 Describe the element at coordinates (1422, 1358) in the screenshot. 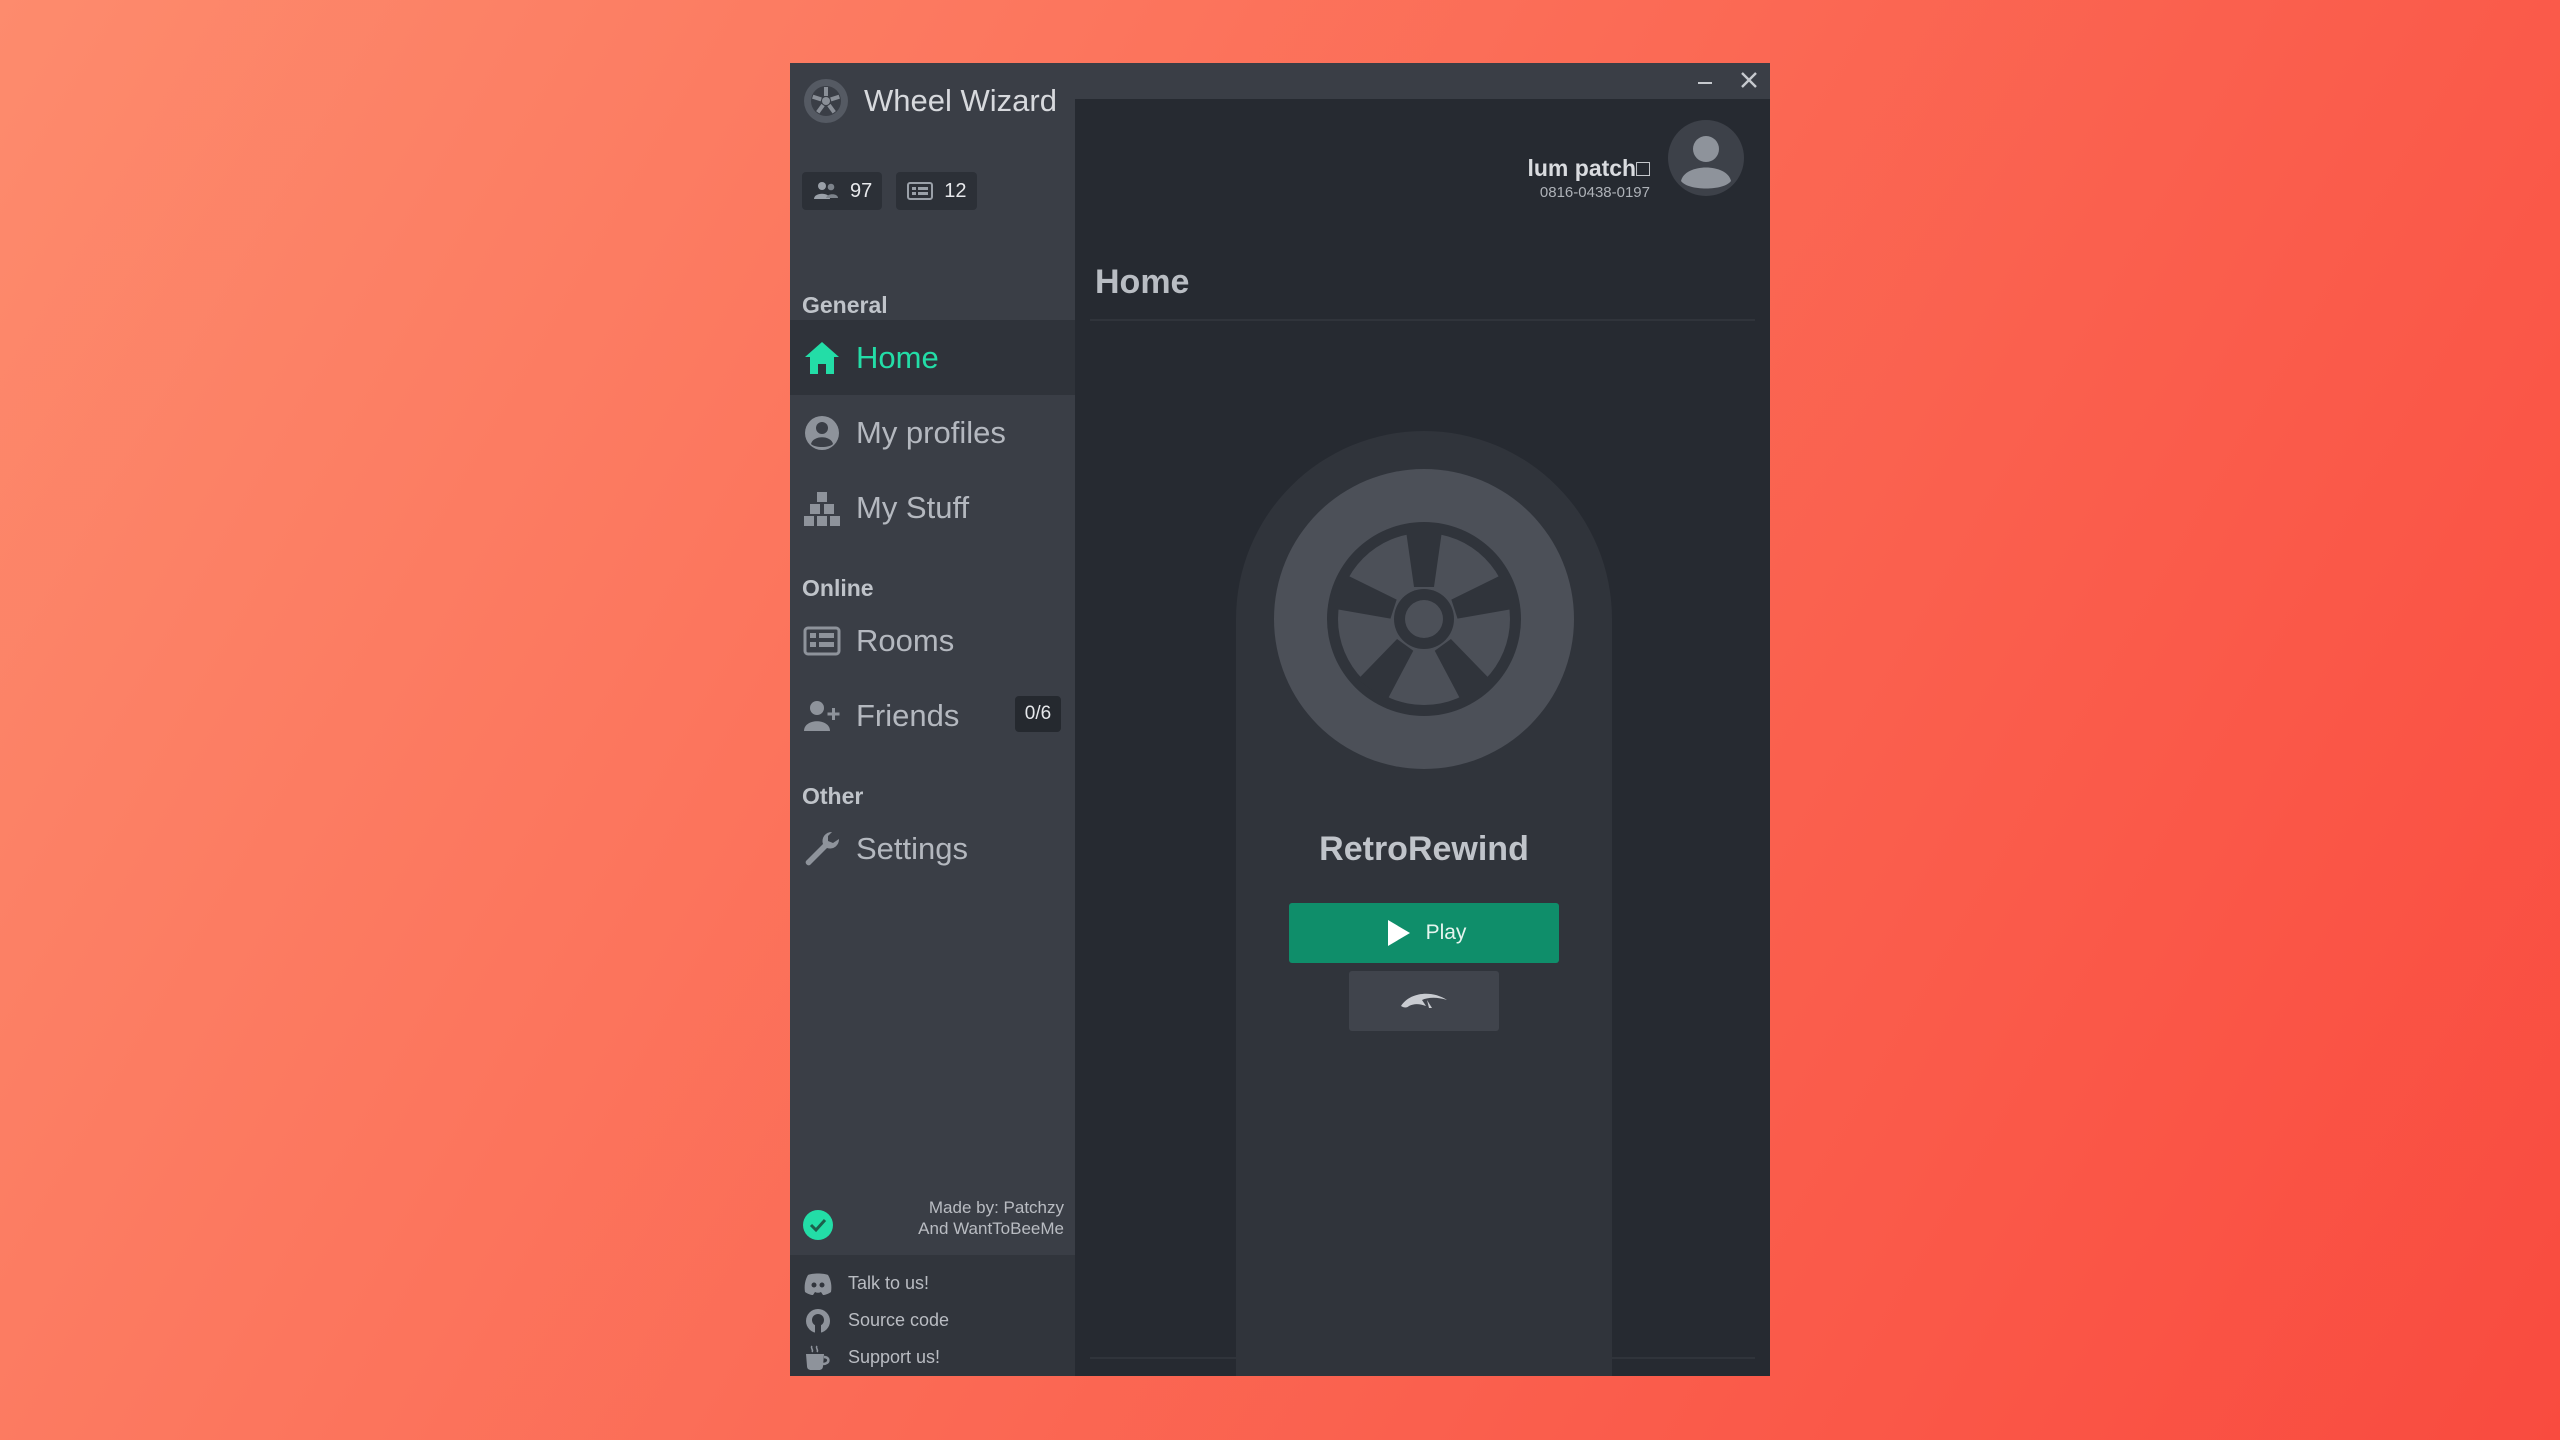

I see `footer-divider` at that location.